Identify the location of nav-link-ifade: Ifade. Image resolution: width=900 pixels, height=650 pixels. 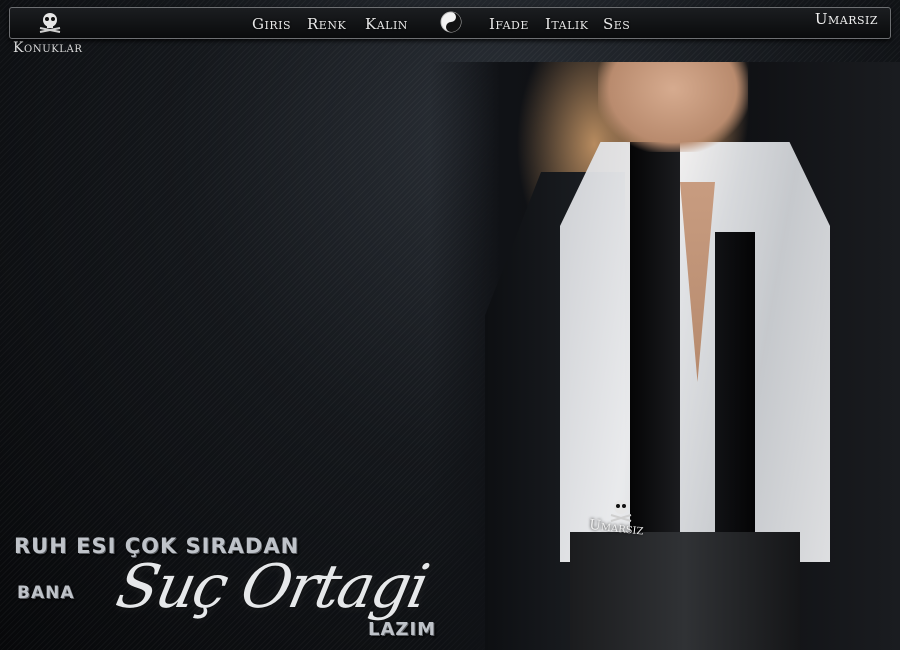
(509, 24).